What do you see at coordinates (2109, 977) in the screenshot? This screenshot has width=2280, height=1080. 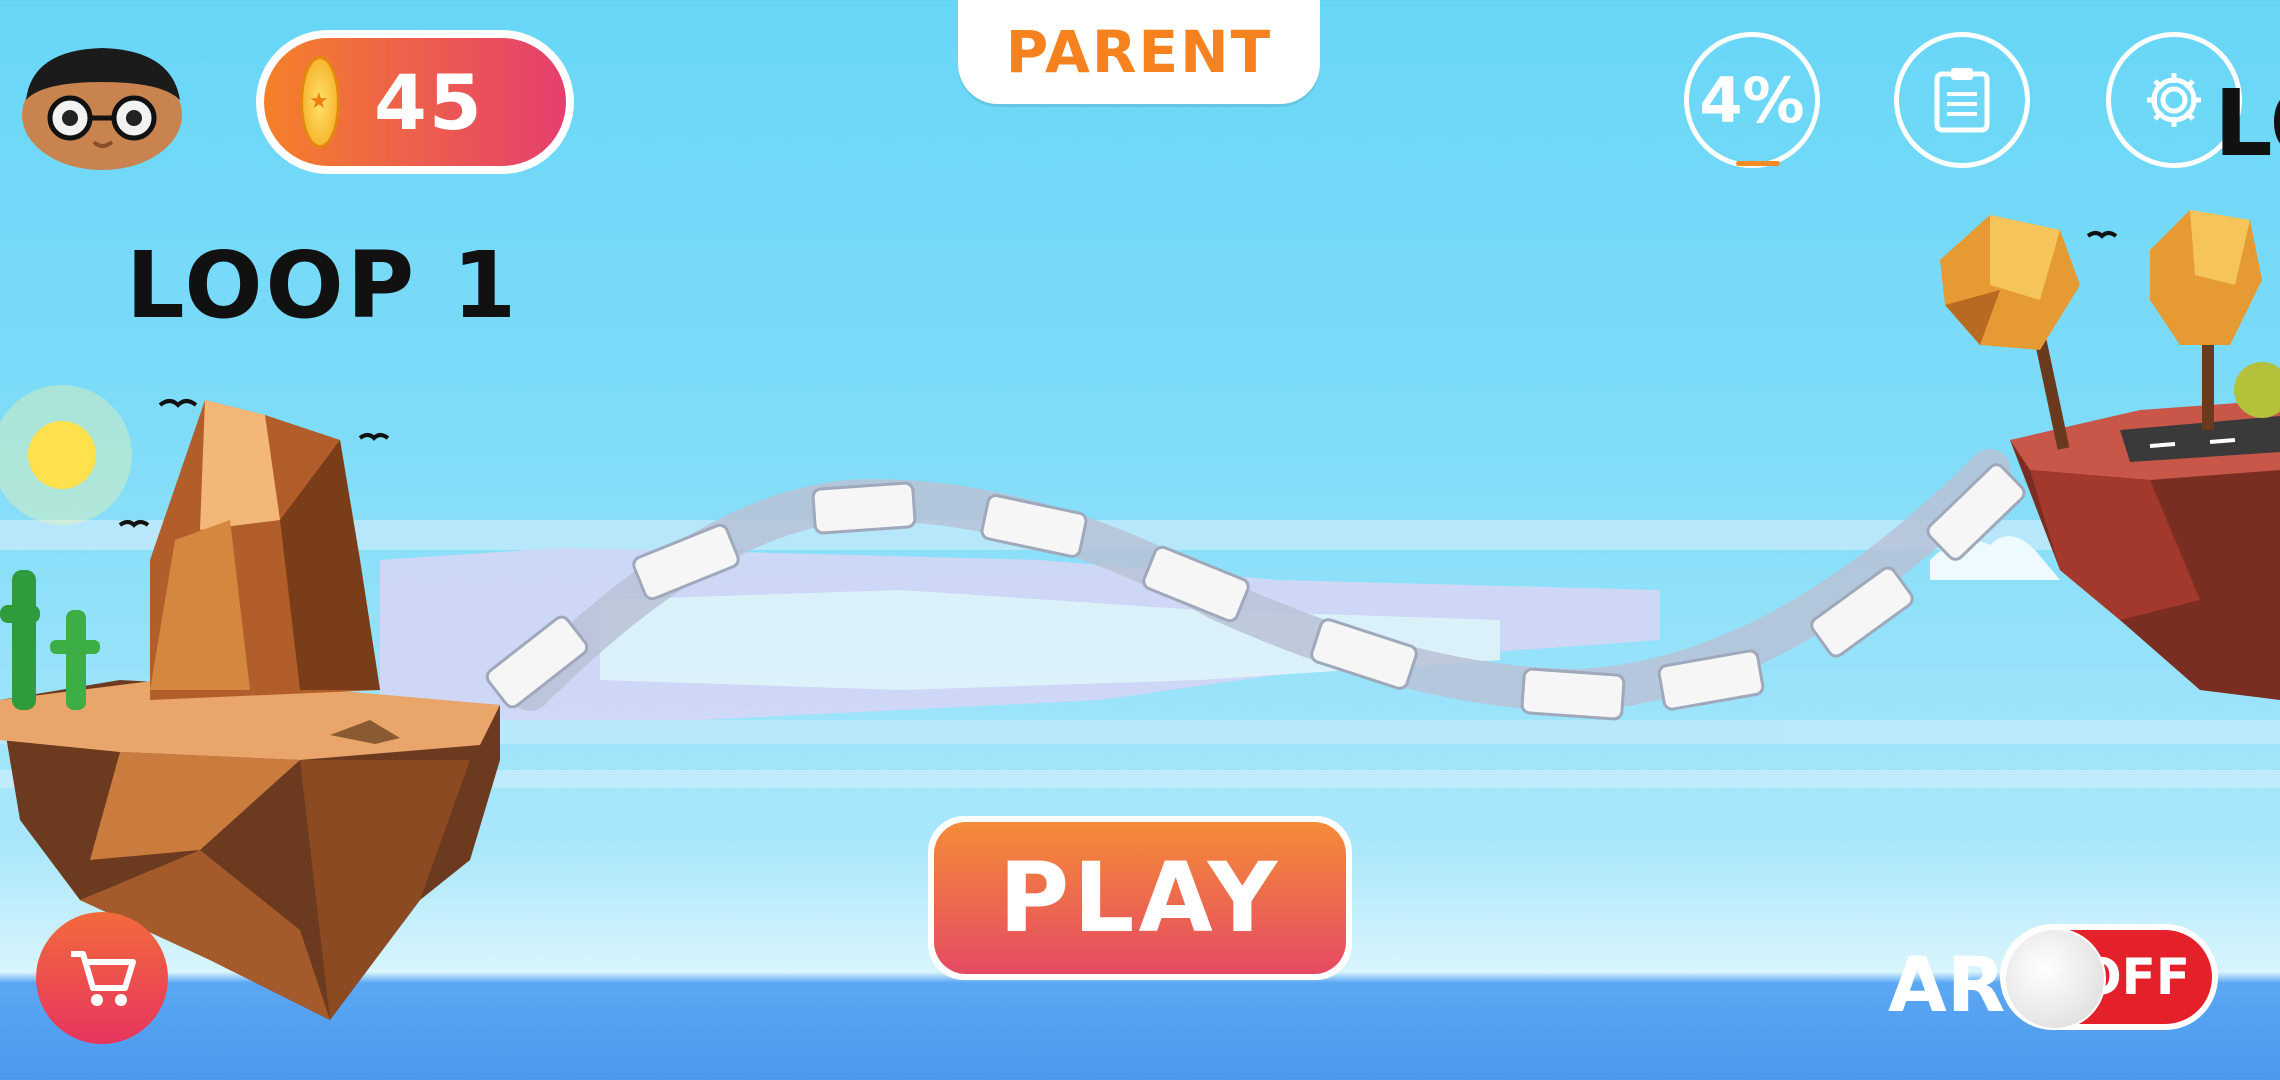 I see `ar-toggle: OFF` at bounding box center [2109, 977].